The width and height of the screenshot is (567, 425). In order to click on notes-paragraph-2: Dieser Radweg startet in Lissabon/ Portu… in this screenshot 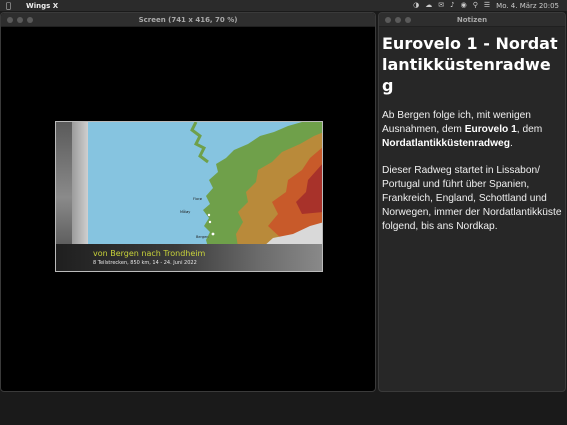, I will do `click(472, 198)`.